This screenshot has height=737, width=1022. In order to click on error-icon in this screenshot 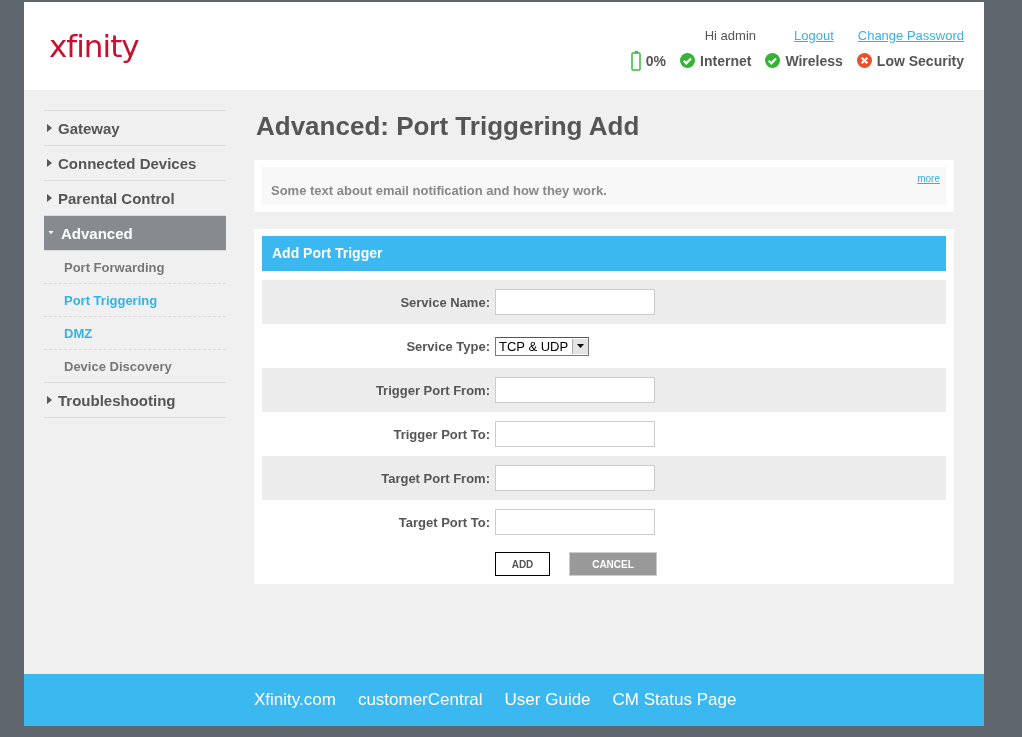, I will do `click(864, 60)`.